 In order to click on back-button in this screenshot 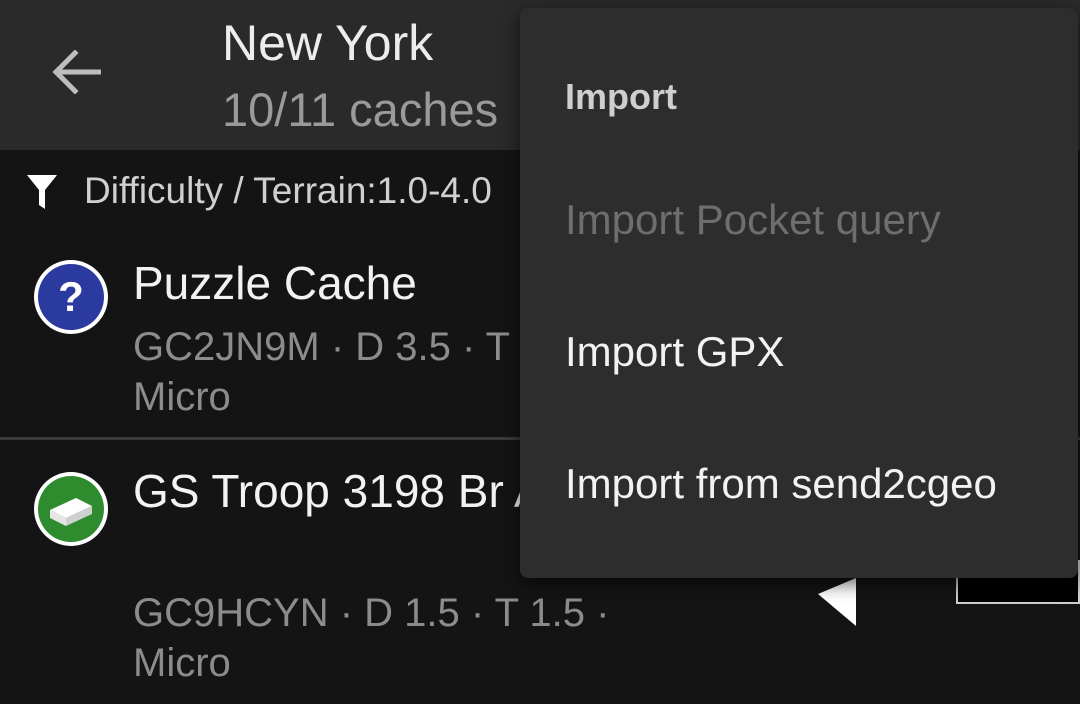, I will do `click(76, 72)`.